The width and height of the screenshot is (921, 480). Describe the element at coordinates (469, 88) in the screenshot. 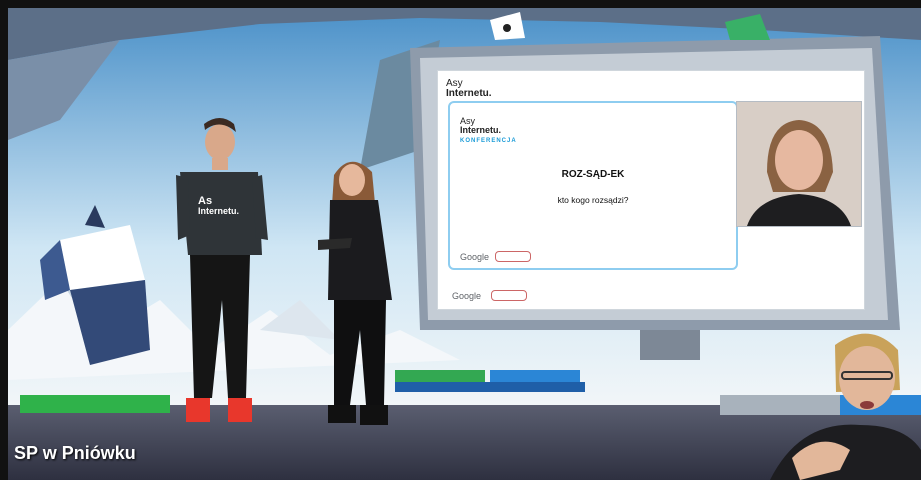

I see `asy-internetu-logo: Asy Internetu.` at that location.